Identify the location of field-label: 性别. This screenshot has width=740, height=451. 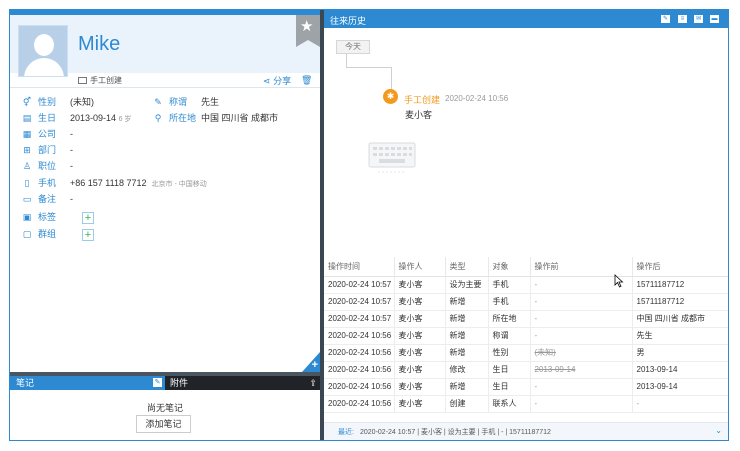
(47, 102).